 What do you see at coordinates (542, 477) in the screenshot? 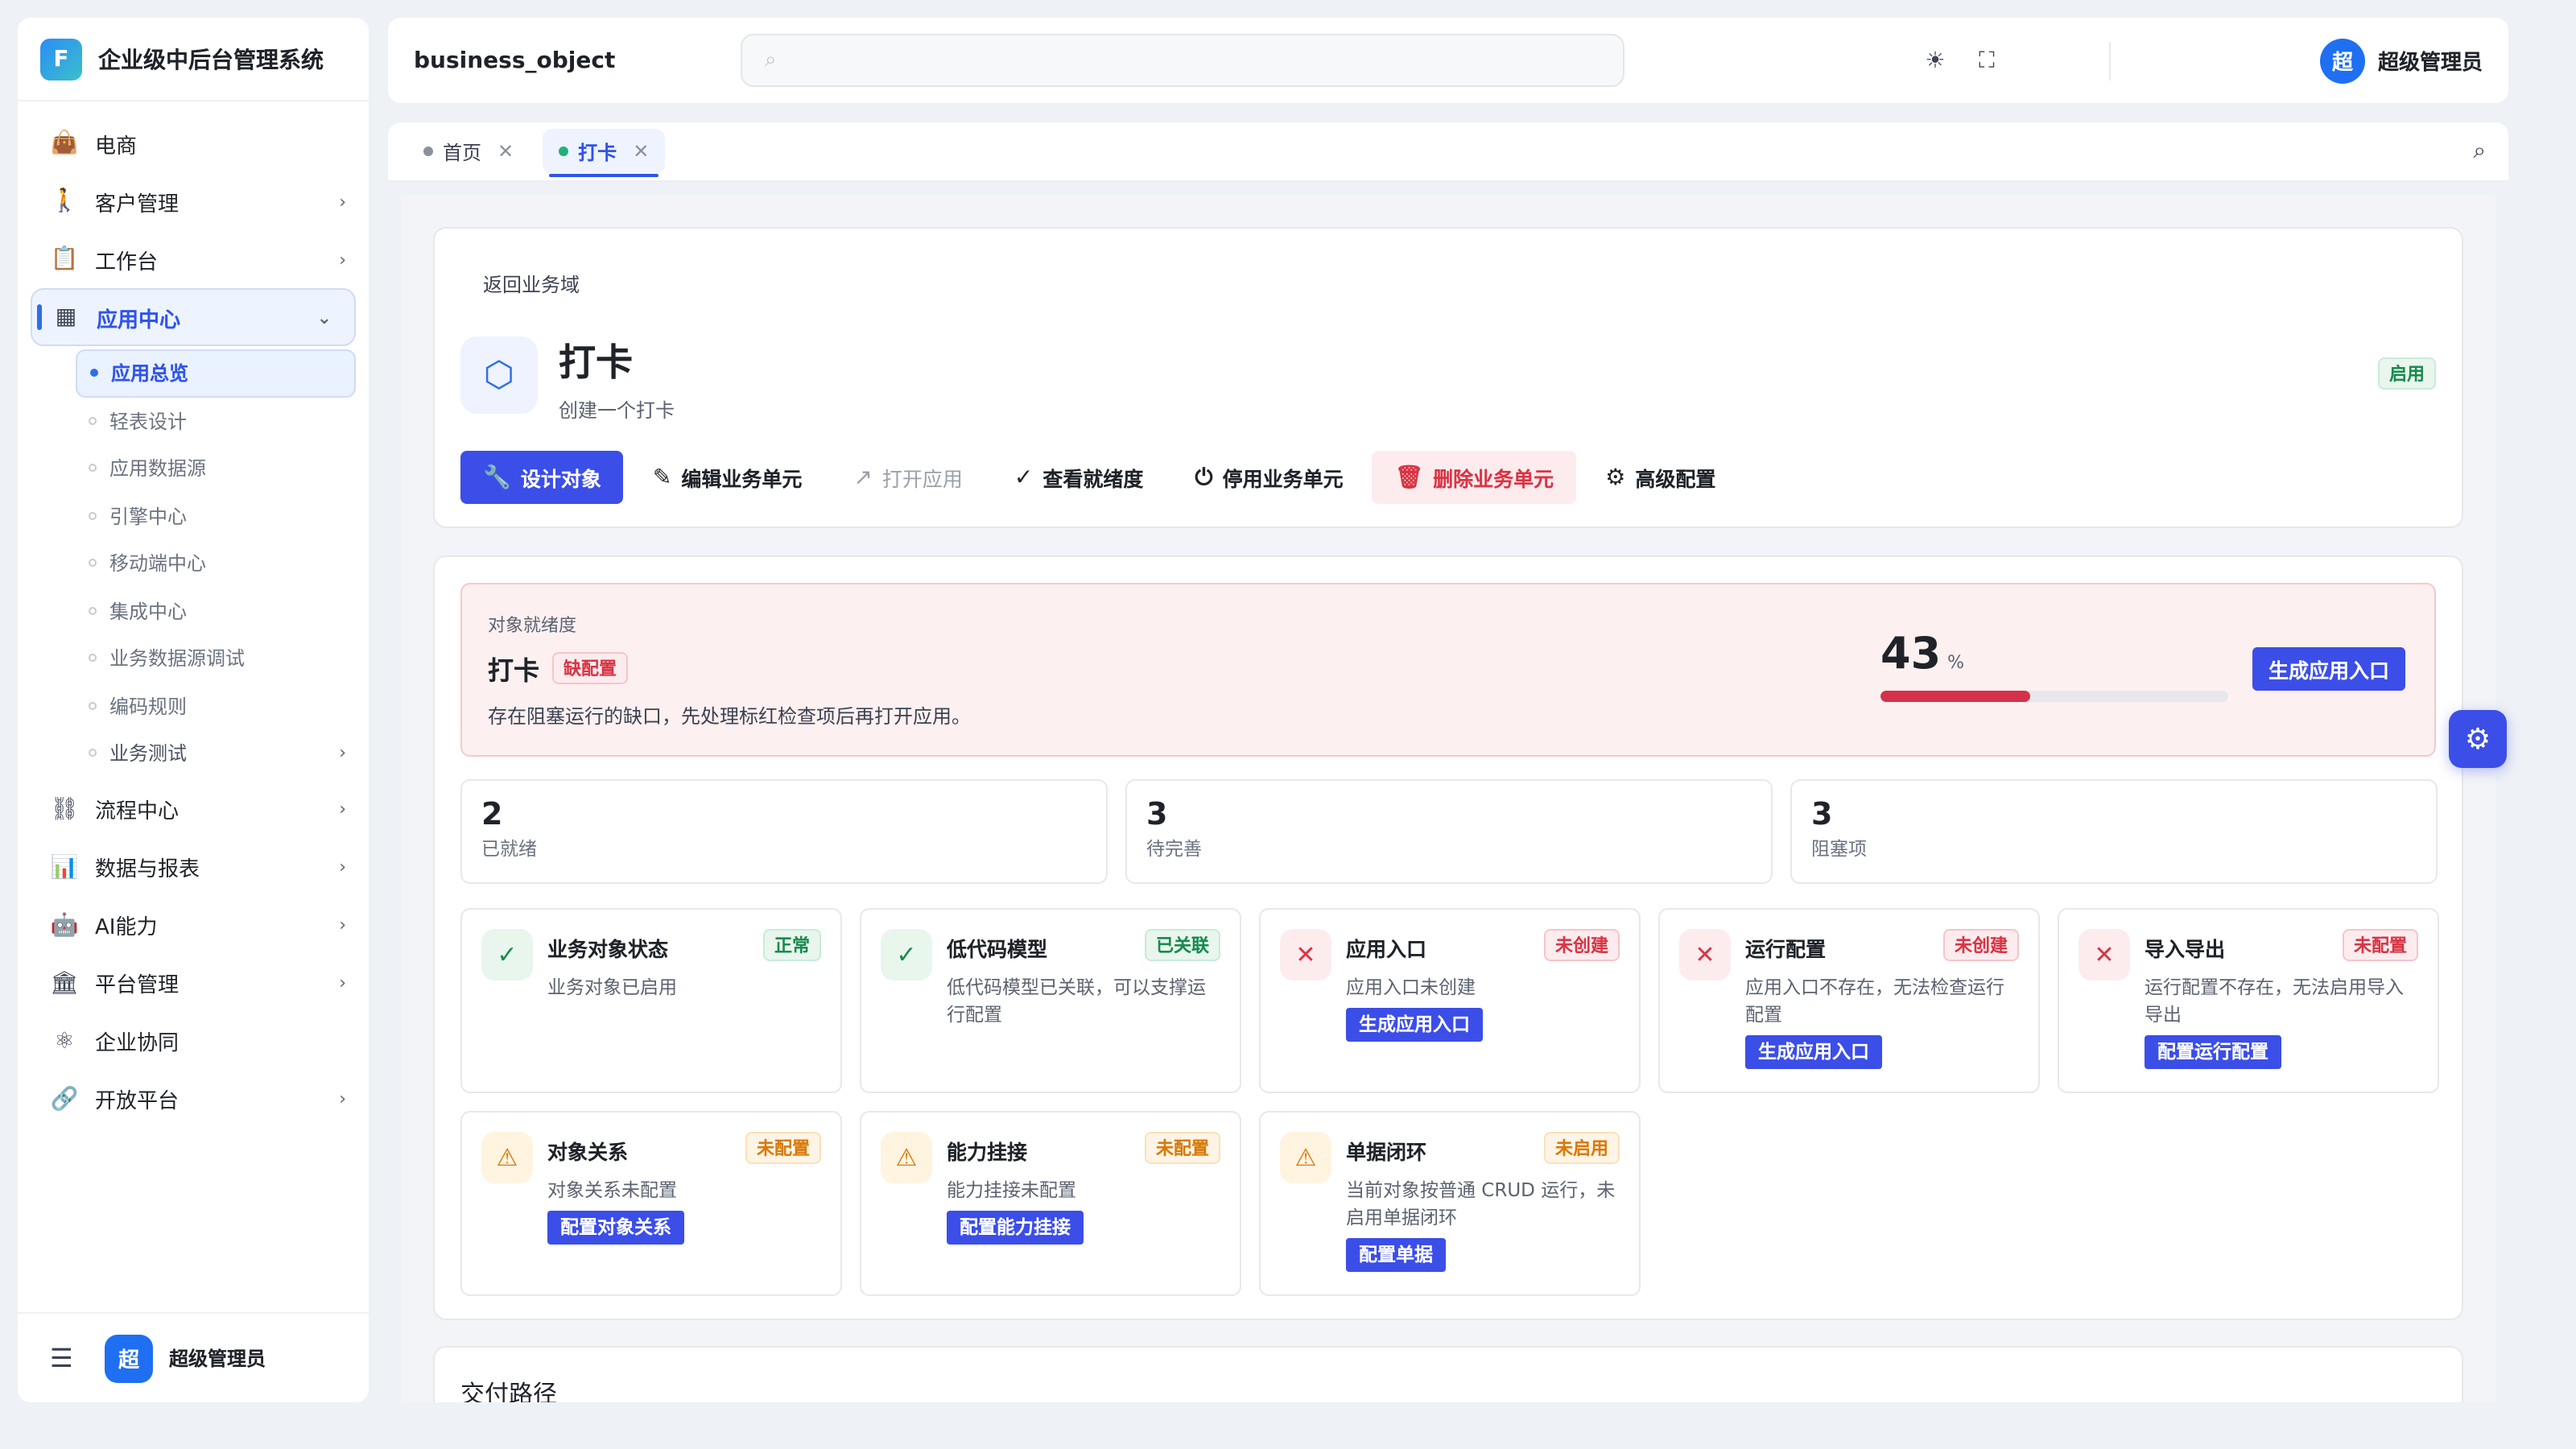
I see `action-button-wrench: 🔧 设计对象` at bounding box center [542, 477].